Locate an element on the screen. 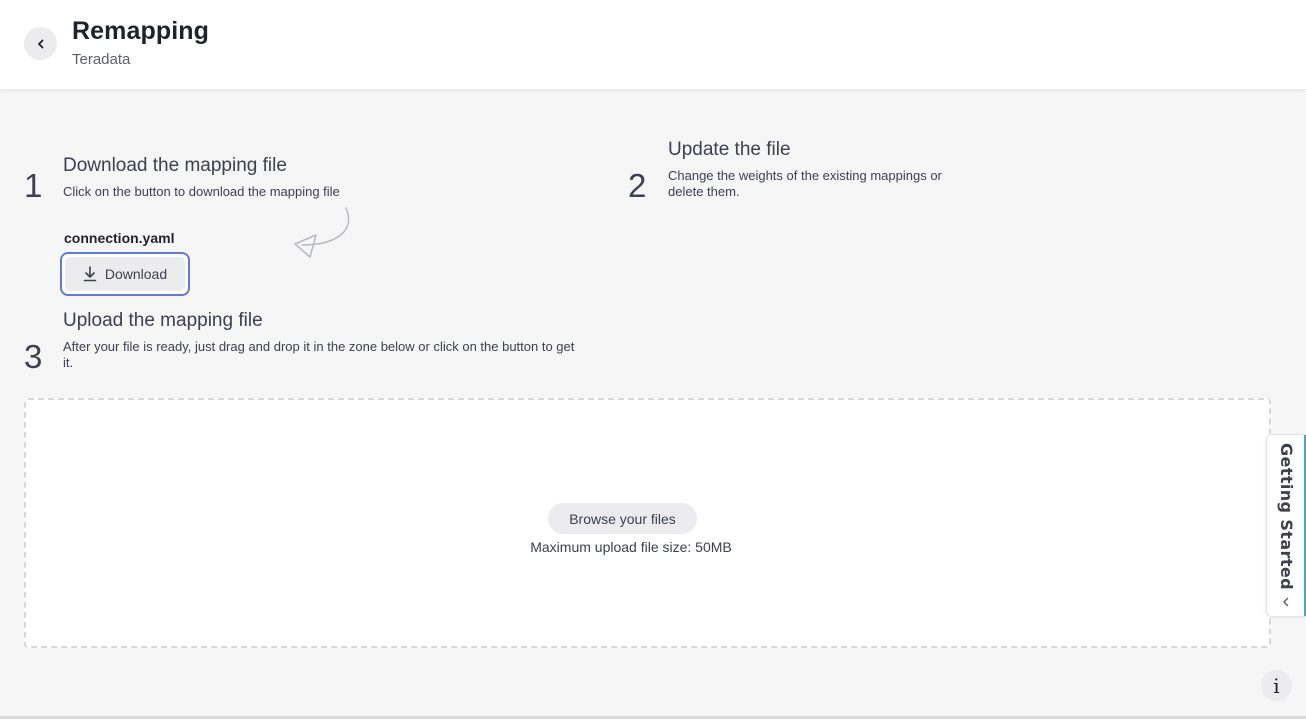 This screenshot has height=719, width=1306. page-title: Remapping is located at coordinates (141, 31).